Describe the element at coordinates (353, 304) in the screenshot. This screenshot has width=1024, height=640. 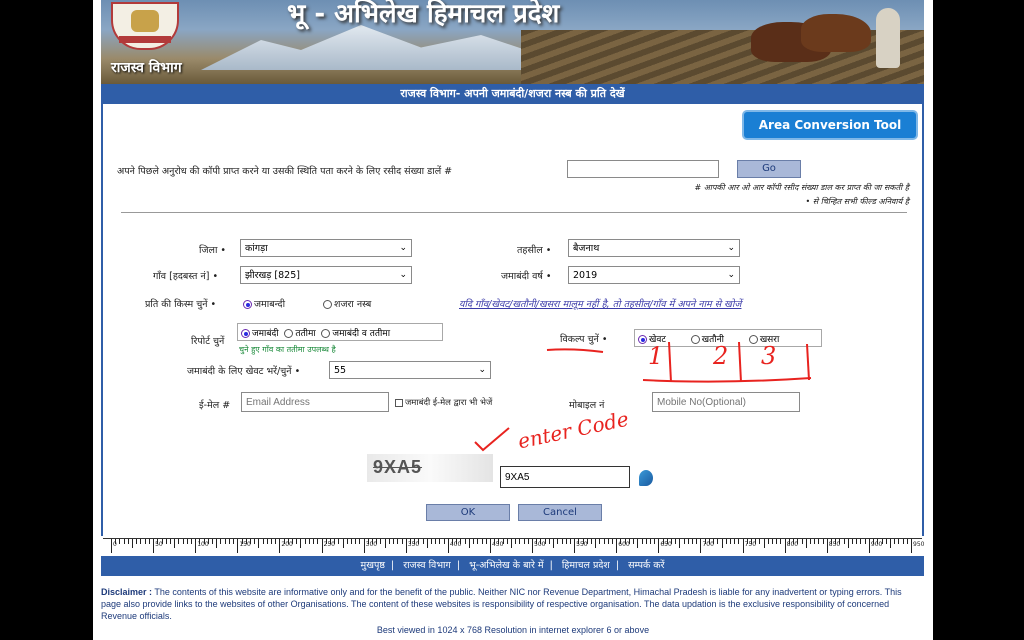
I see `radio-label: शजरा नस्ब` at that location.